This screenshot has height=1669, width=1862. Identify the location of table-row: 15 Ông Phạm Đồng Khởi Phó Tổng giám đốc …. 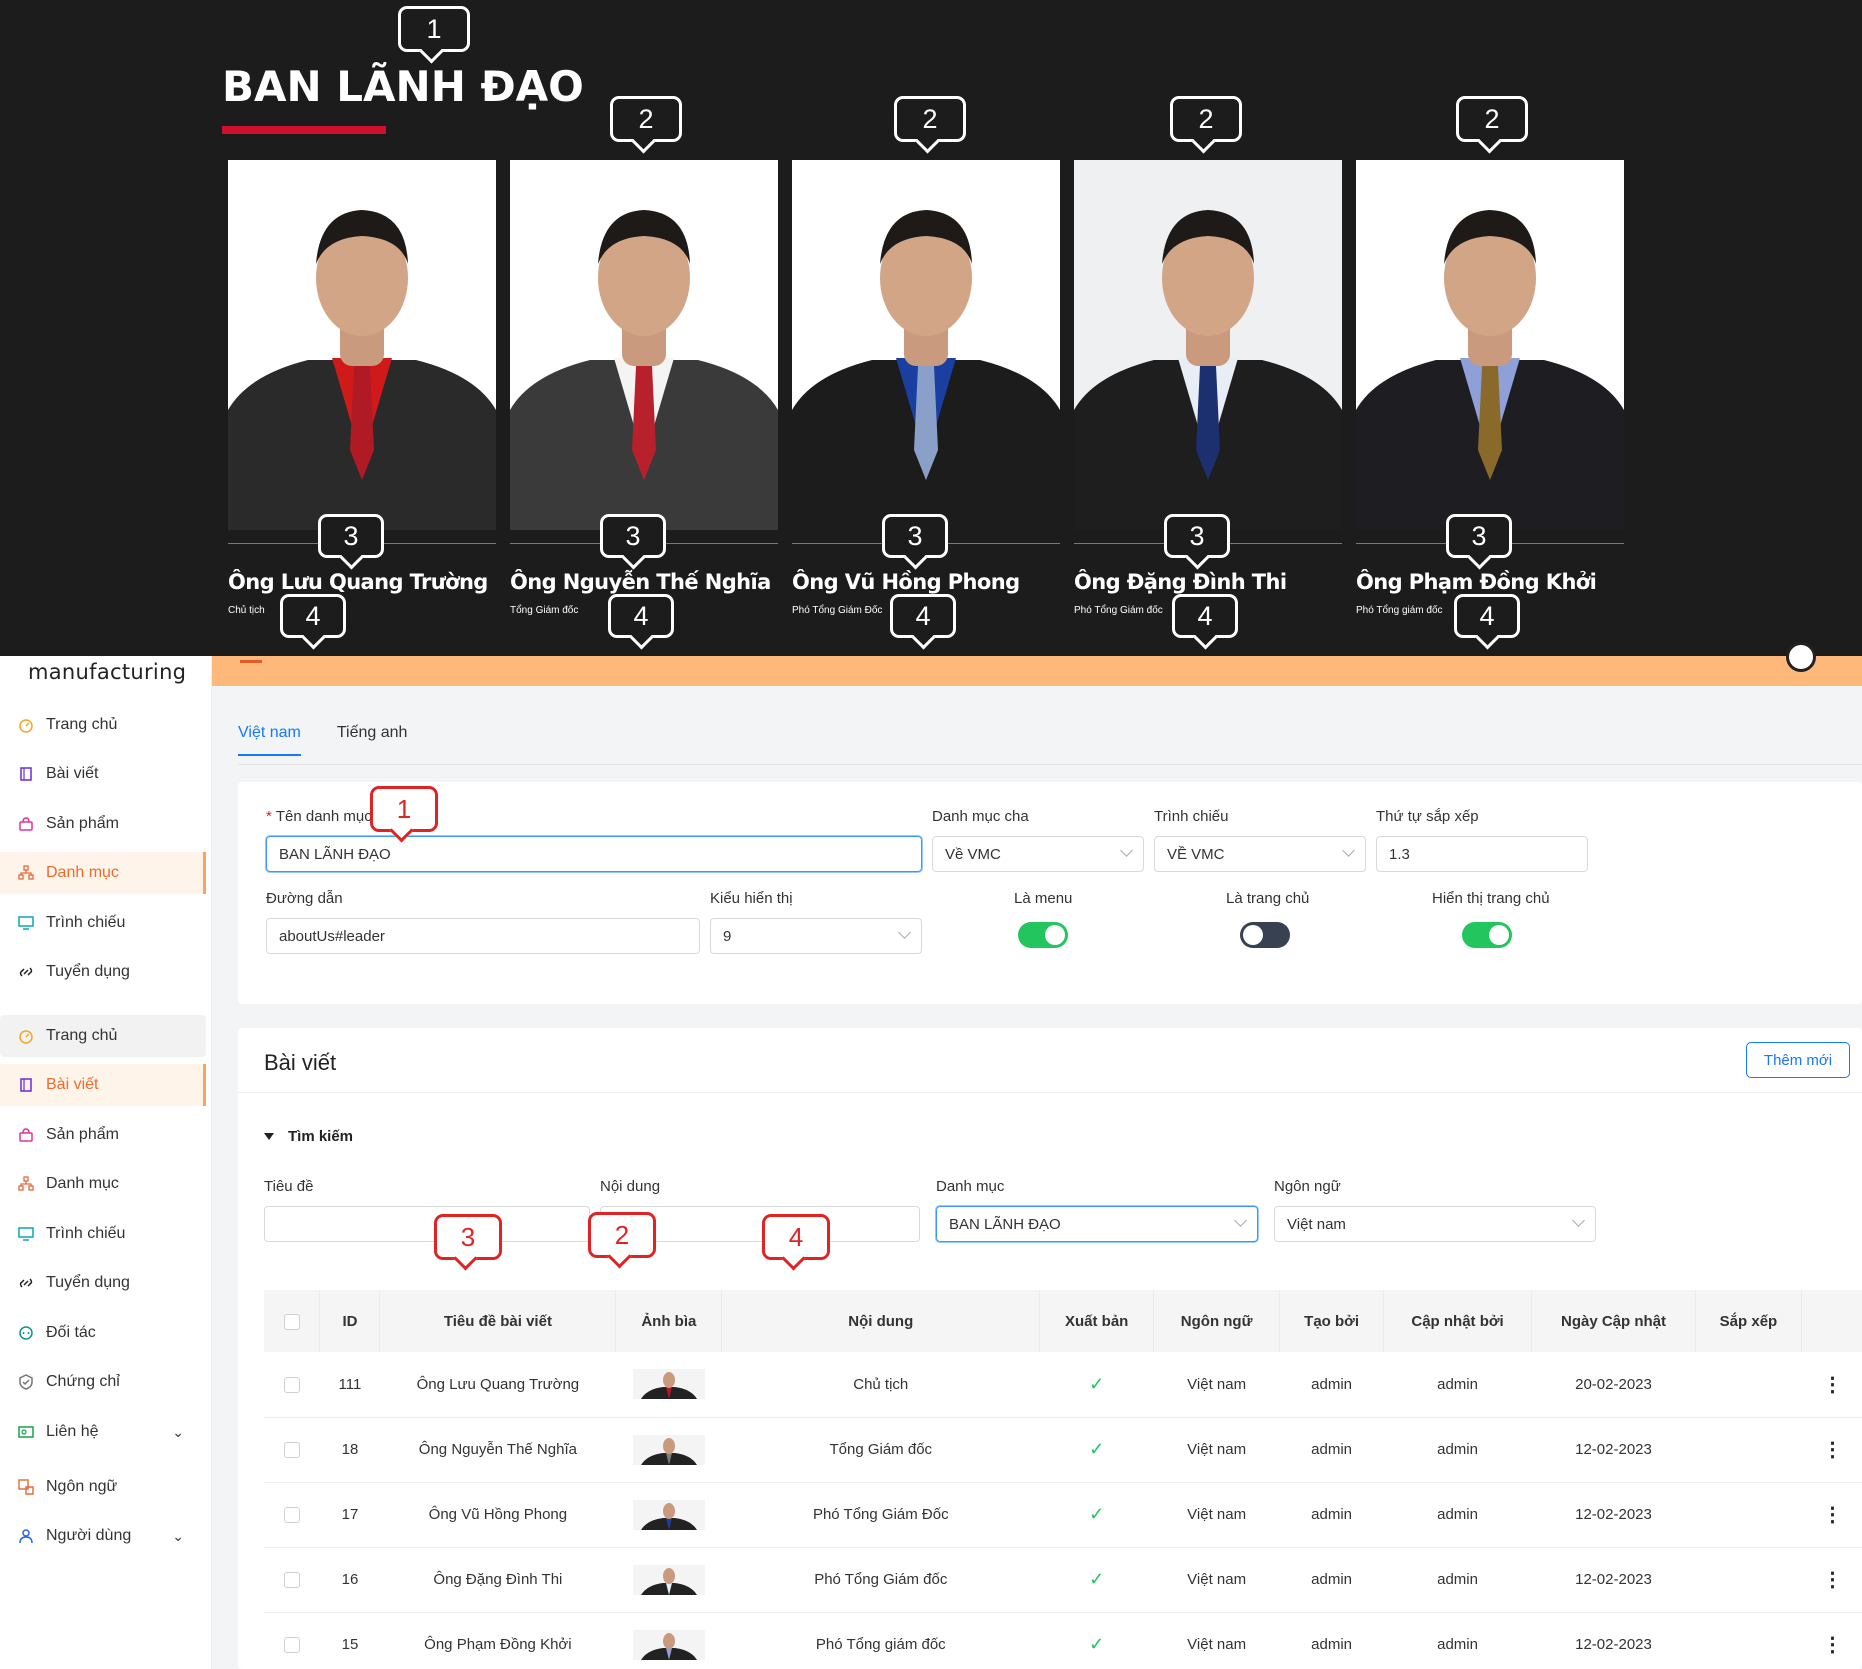
(1063, 1640).